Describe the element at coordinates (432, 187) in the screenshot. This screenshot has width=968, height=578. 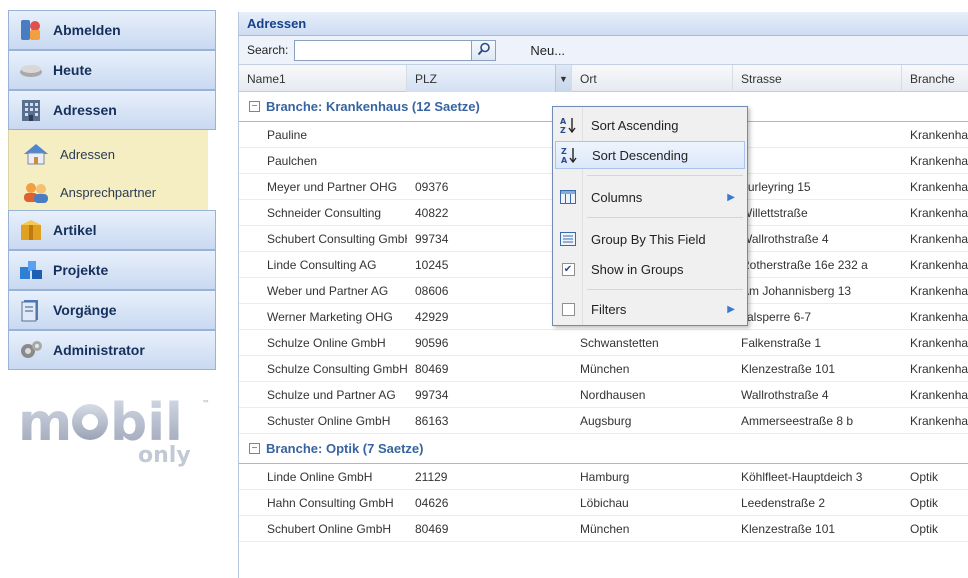
I see `cell-plz: 09376` at that location.